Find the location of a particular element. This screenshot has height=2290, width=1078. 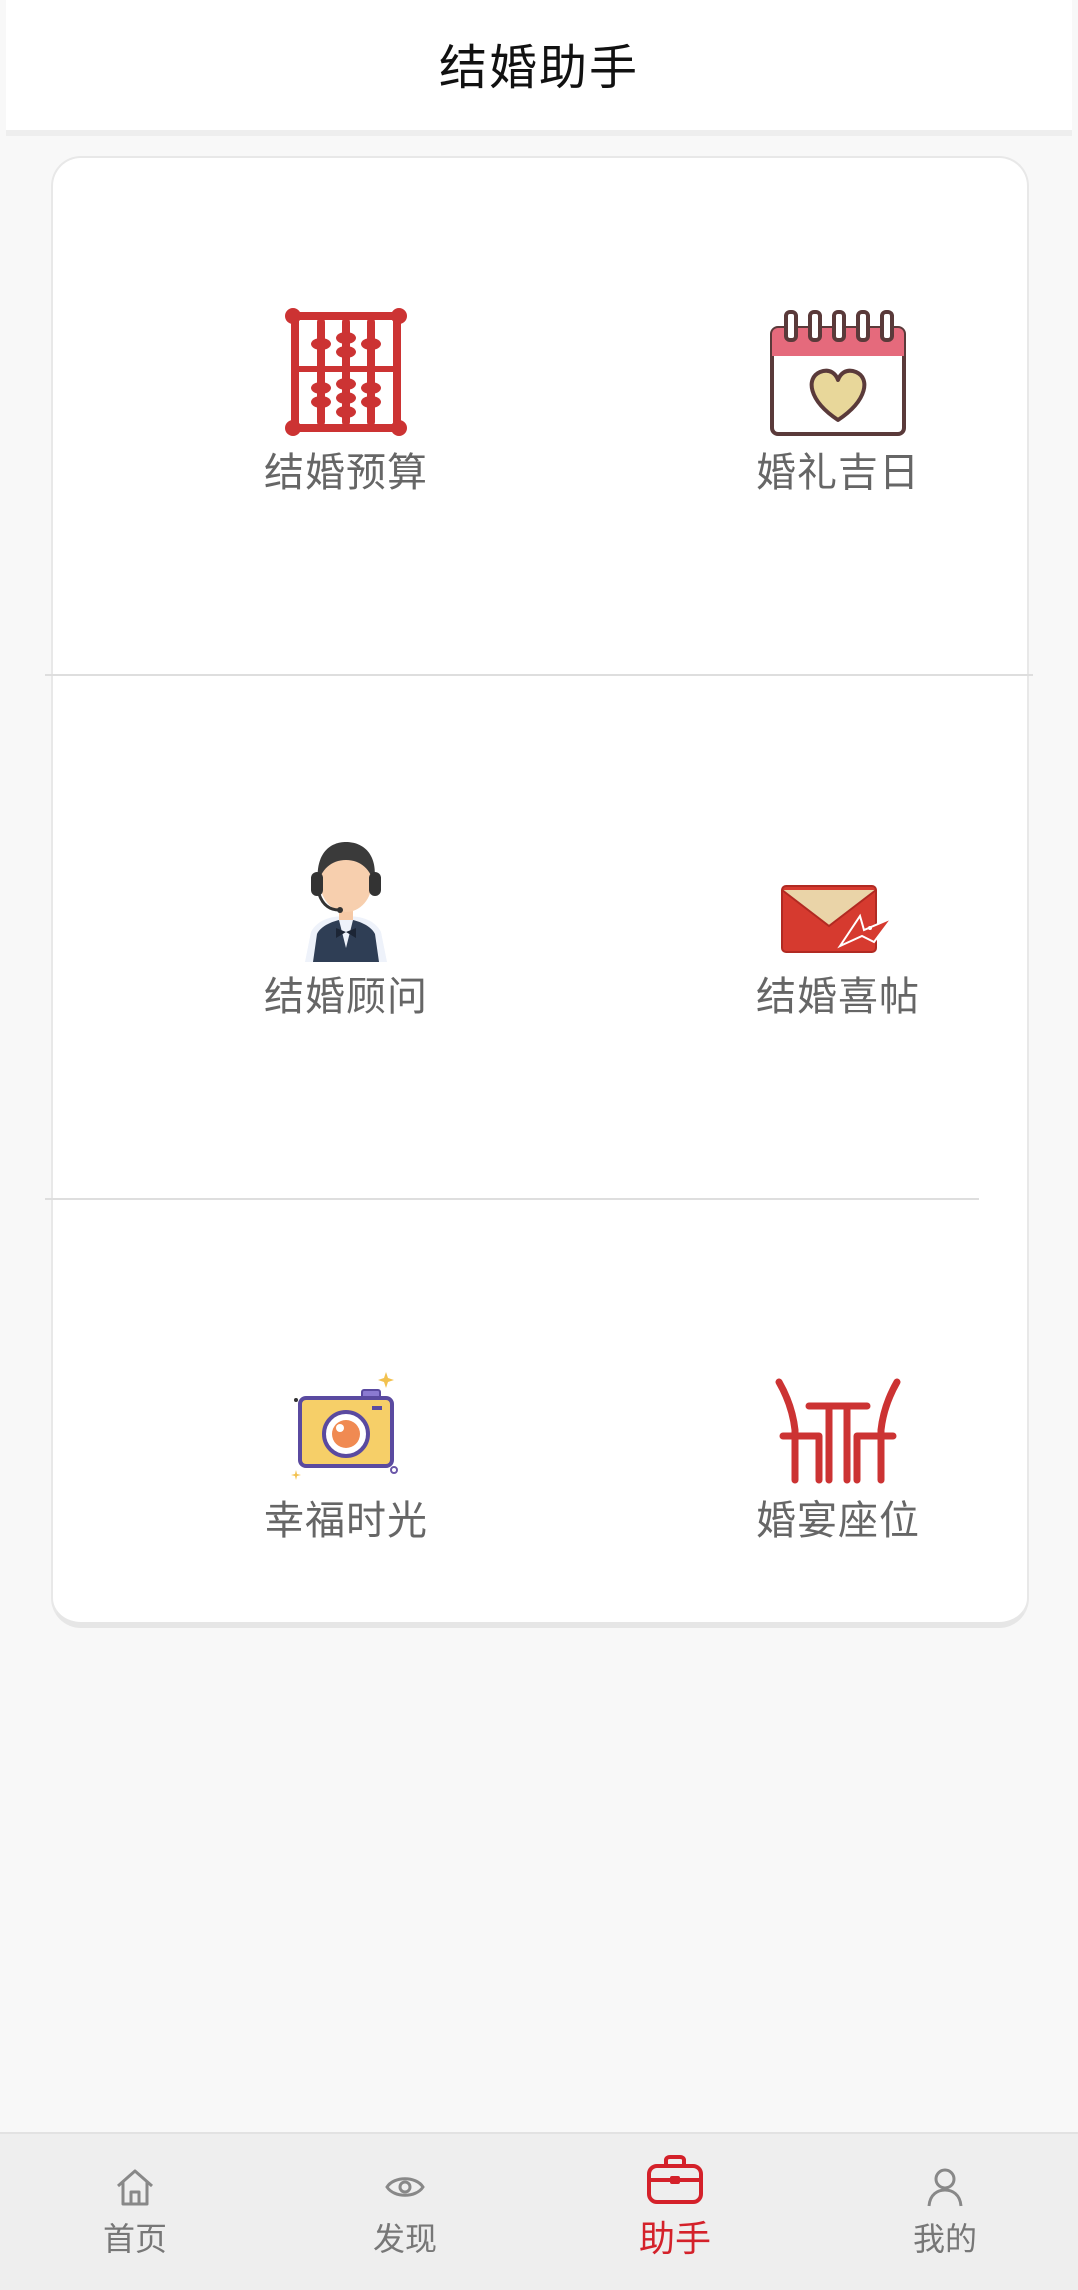

tool-banquet-seating: 婚宴座位 is located at coordinates (838, 1476).